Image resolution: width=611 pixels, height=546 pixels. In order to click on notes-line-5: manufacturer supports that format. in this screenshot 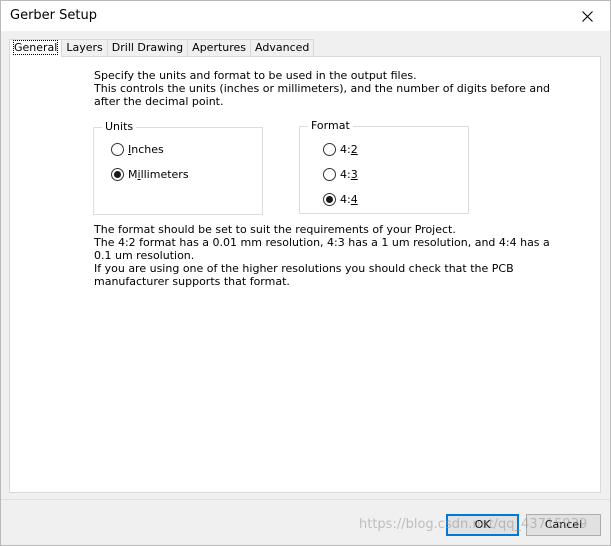, I will do `click(192, 281)`.